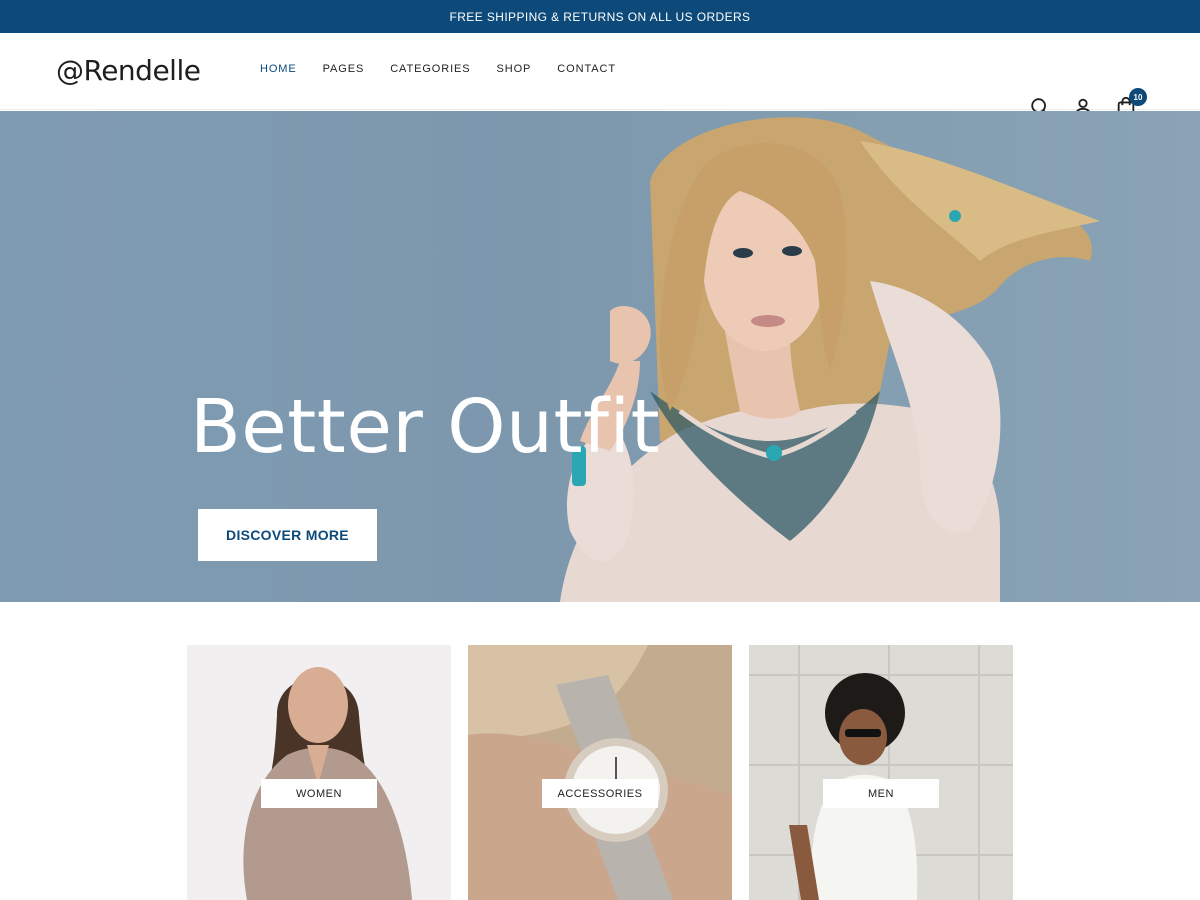 This screenshot has height=900, width=1200. What do you see at coordinates (586, 69) in the screenshot?
I see `nav-contact: CONTACT` at bounding box center [586, 69].